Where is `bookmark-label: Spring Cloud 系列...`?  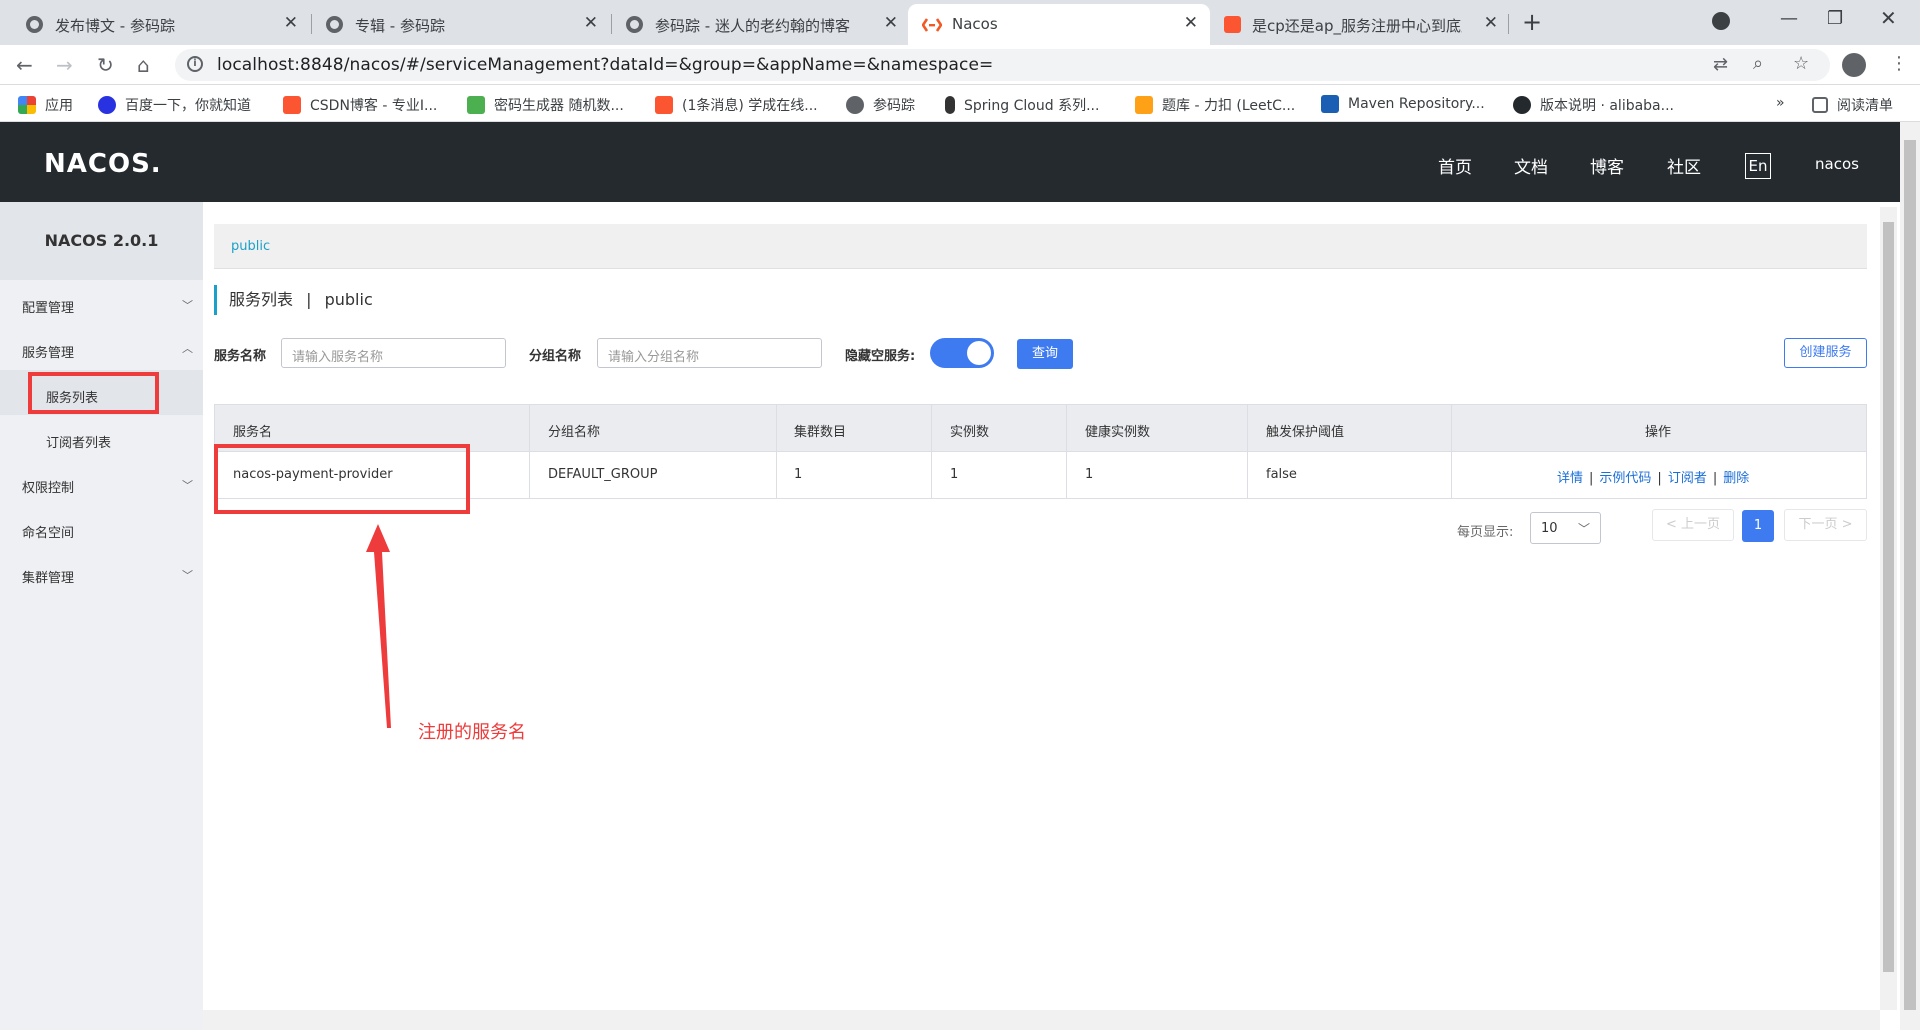
bookmark-label: Spring Cloud 系列... is located at coordinates (1032, 106).